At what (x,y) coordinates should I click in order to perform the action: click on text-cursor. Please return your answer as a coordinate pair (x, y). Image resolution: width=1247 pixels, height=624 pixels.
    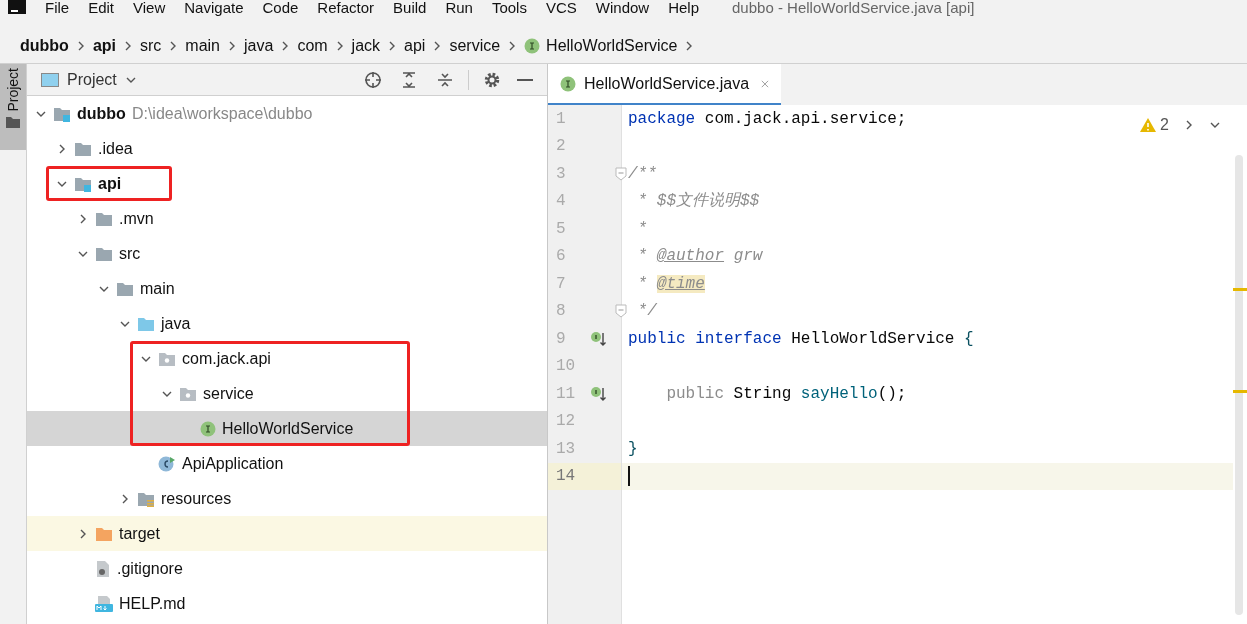
    Looking at the image, I should click on (629, 476).